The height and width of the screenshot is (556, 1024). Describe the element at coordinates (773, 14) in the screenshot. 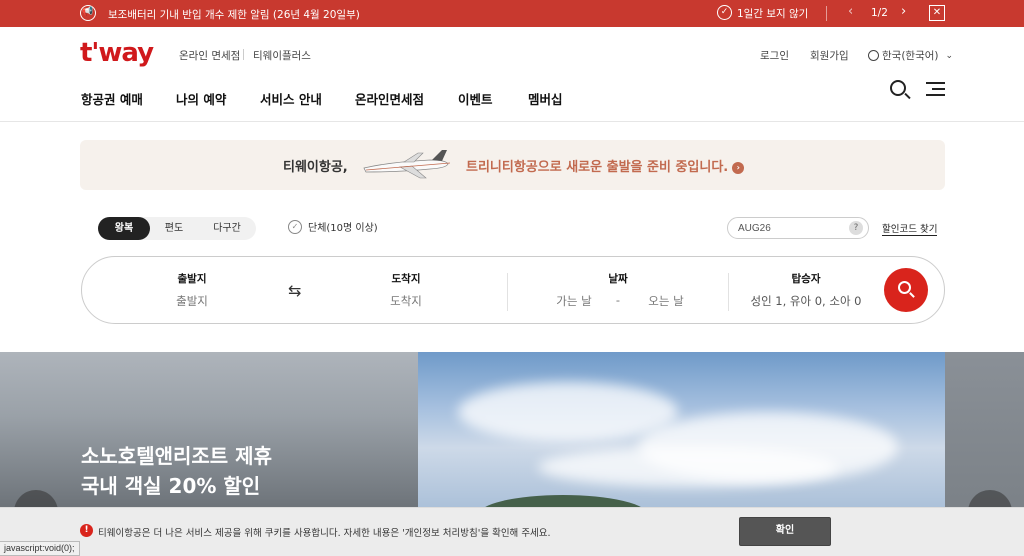

I see `hide-one-day-label: 1일간 보지 않기` at that location.